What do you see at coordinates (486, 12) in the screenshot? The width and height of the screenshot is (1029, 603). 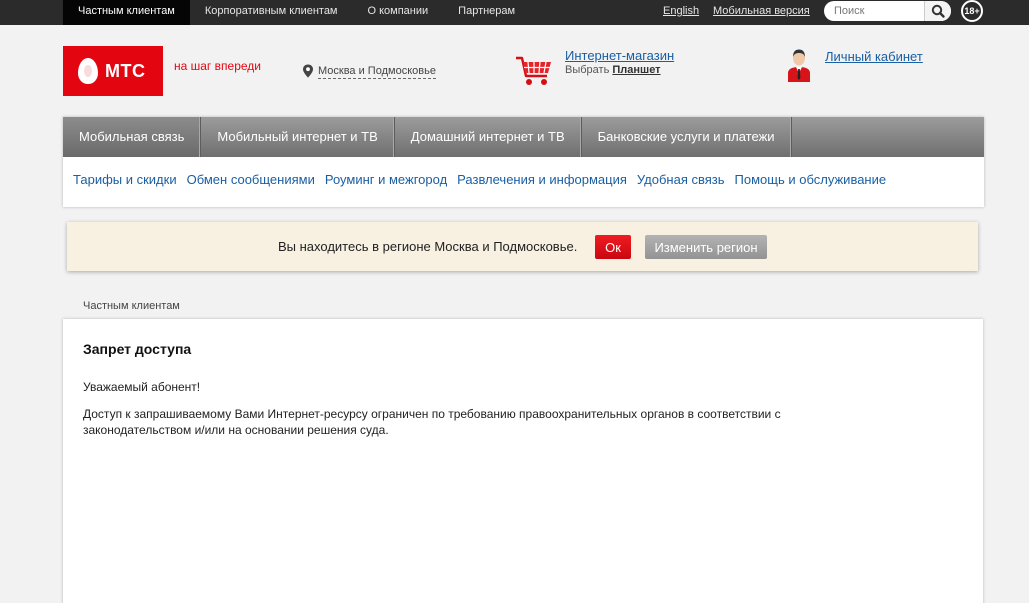 I see `top-nav-partners: Партнерам` at bounding box center [486, 12].